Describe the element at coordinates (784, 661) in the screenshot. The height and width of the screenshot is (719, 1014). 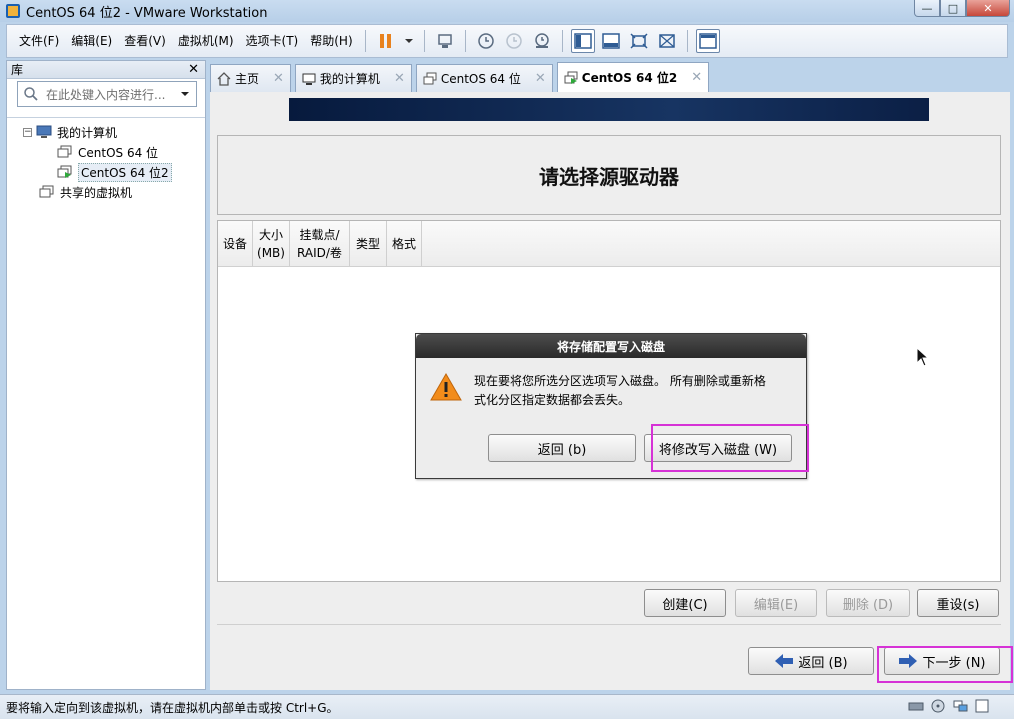
I see `arrow-left-icon` at that location.